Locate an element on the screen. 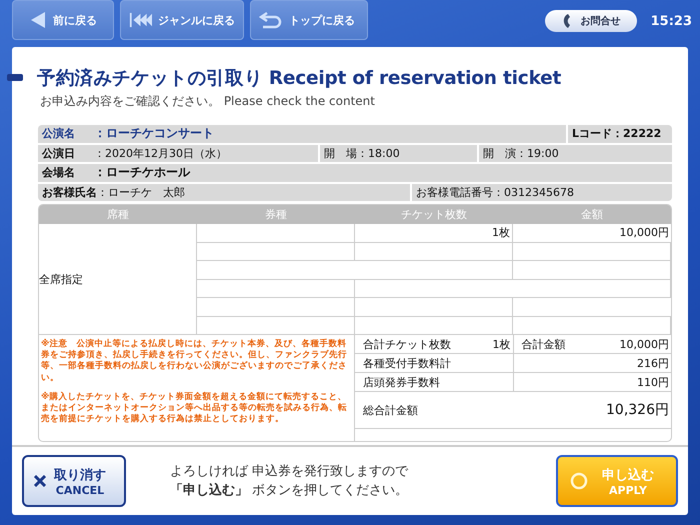 The height and width of the screenshot is (525, 700). instruction-text: 「申し込む」 ボタンを押してください。 is located at coordinates (290, 491).